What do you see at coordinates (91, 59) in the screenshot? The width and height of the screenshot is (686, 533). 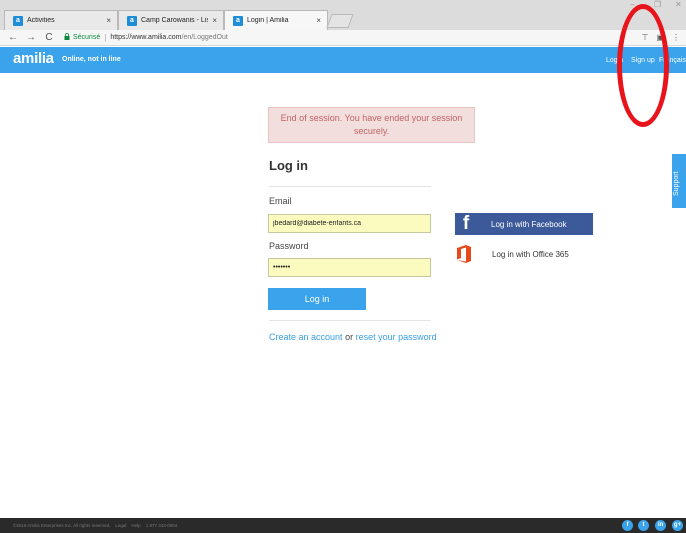 I see `tagline: Online, not in line` at bounding box center [91, 59].